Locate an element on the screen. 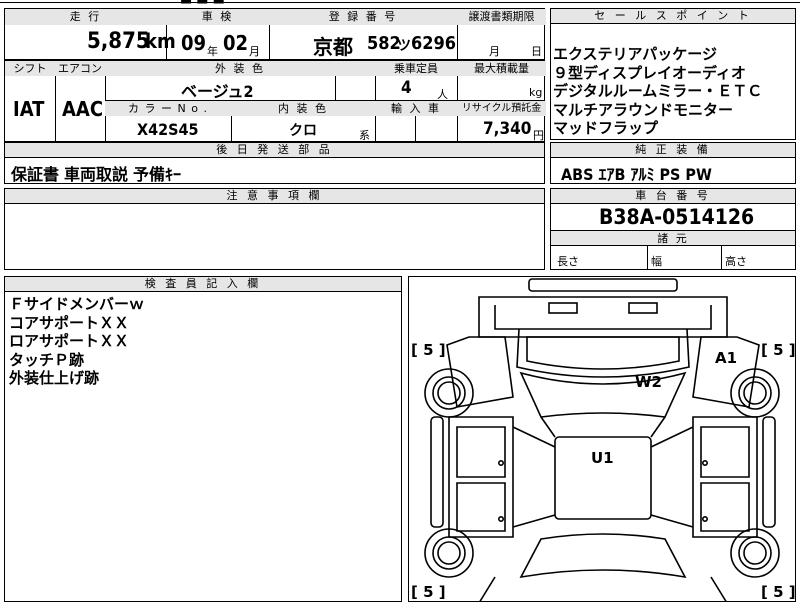  color-no-value: X42S45 is located at coordinates (168, 129).